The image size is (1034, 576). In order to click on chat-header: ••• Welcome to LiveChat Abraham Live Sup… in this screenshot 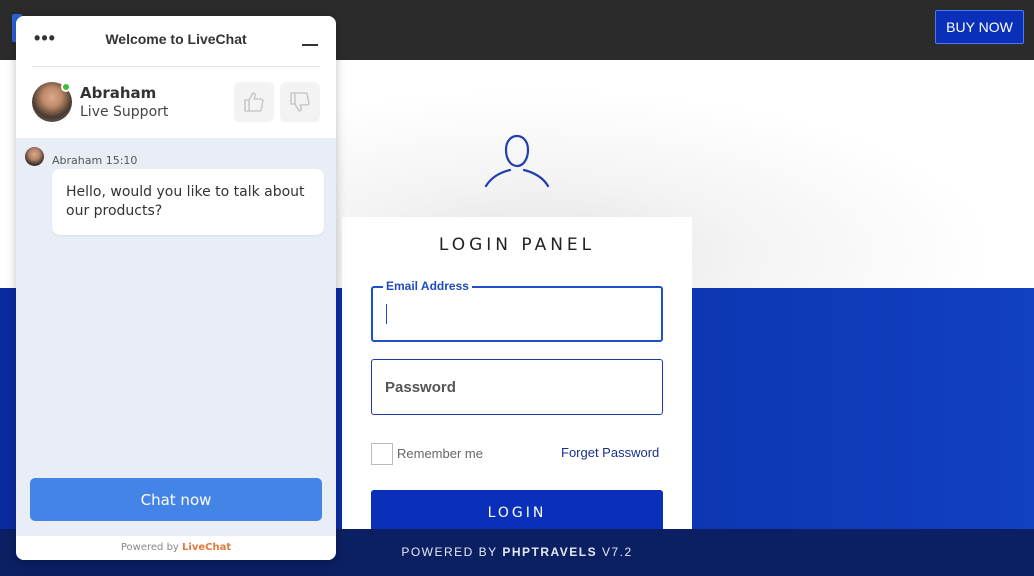, I will do `click(176, 77)`.